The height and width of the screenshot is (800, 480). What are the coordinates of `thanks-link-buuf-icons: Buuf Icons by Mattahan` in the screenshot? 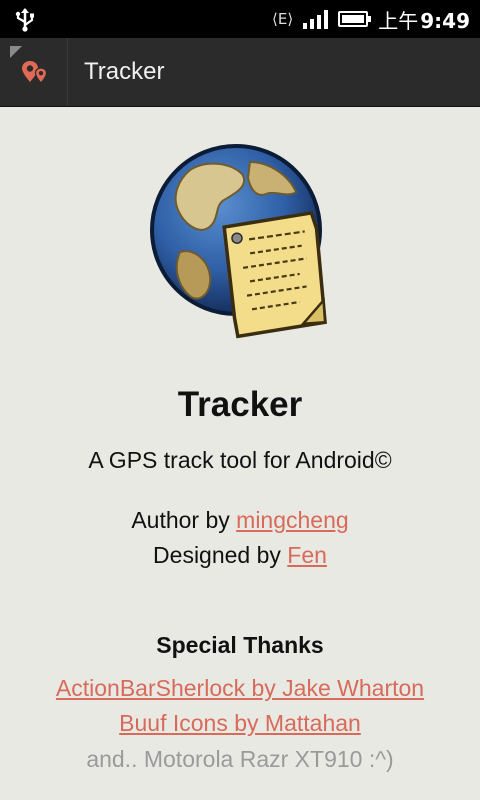 It's located at (240, 723).